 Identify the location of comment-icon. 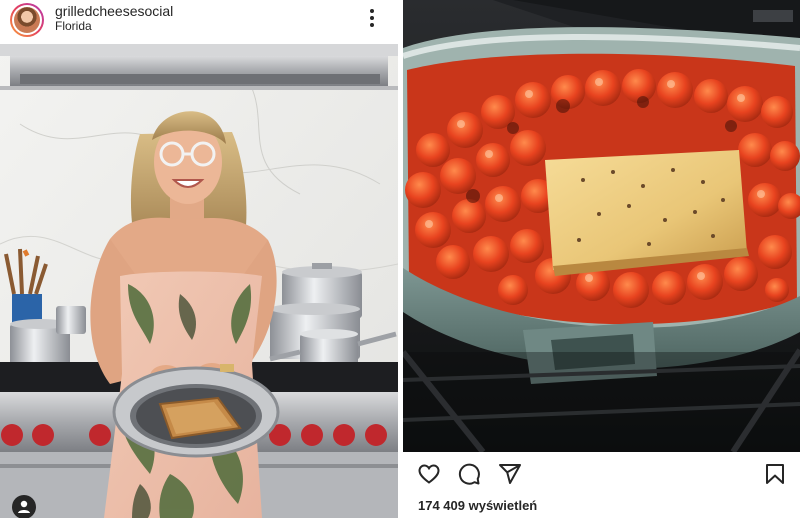
(469, 474).